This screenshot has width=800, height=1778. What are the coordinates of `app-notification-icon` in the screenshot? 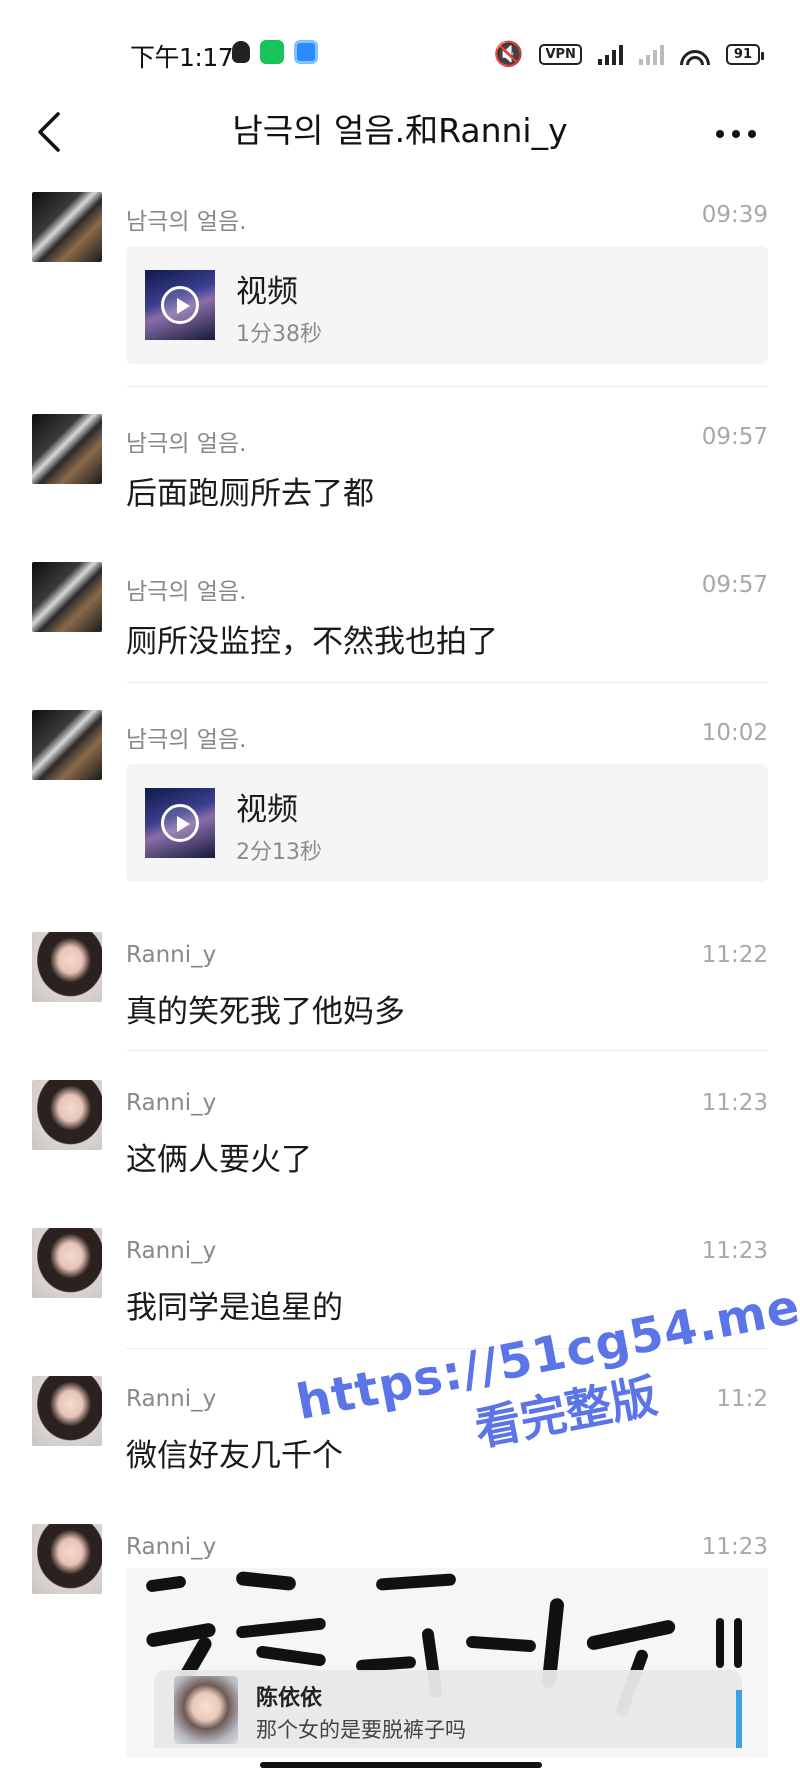 It's located at (306, 52).